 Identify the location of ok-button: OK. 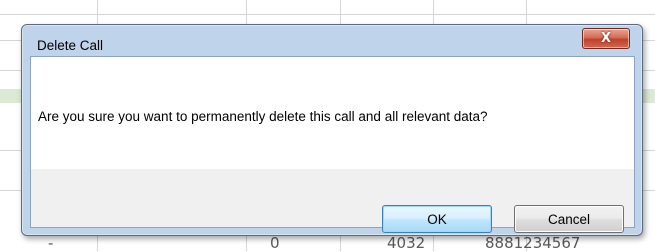
(437, 219).